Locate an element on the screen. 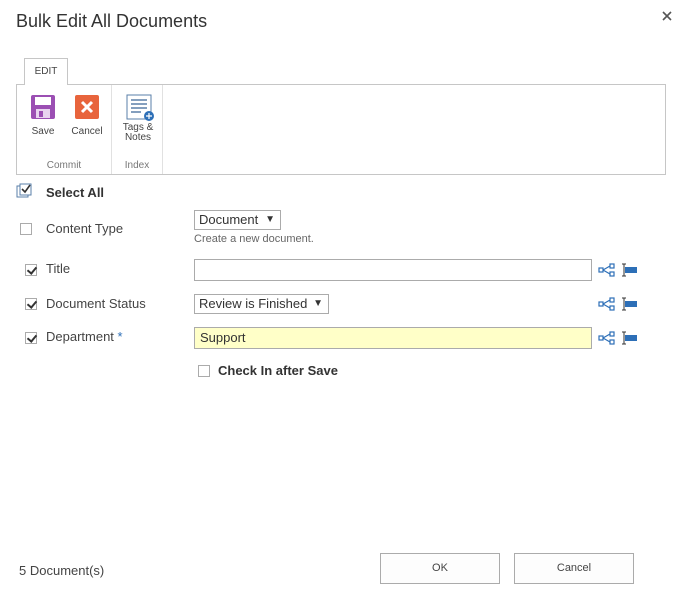 This screenshot has height=616, width=681. document-status-label: Document Status is located at coordinates (96, 303).